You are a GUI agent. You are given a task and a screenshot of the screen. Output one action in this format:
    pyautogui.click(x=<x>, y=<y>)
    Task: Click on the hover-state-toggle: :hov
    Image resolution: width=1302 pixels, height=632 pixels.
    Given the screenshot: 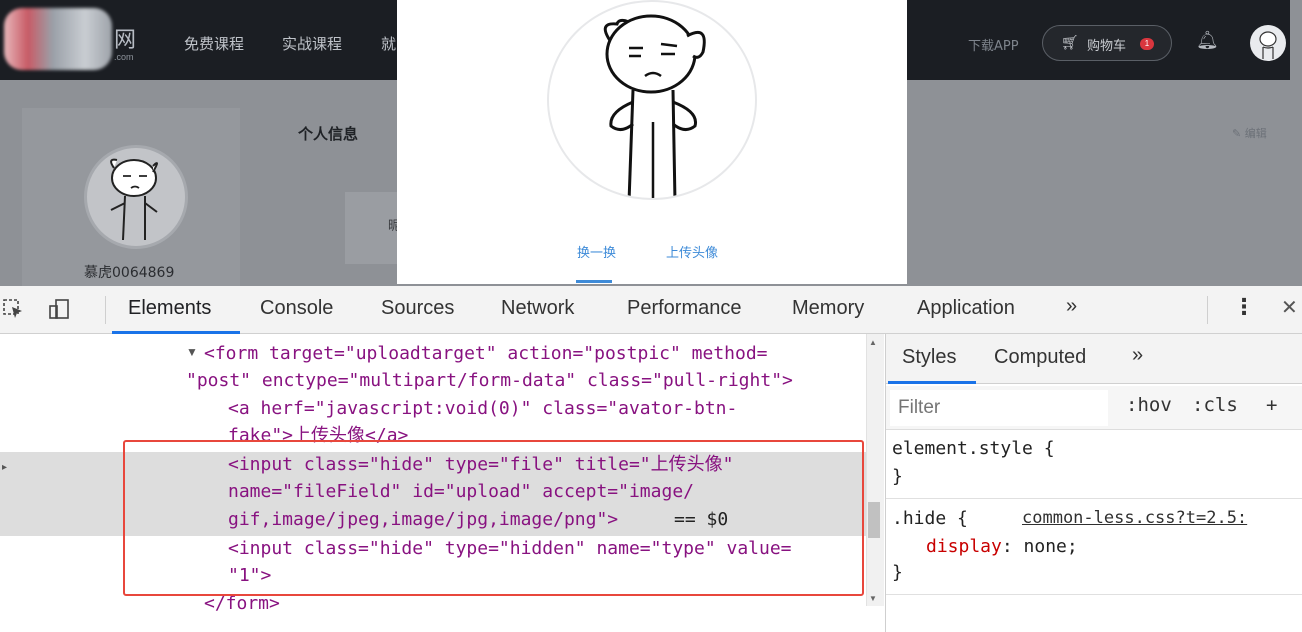 What is the action you would take?
    pyautogui.click(x=1149, y=405)
    